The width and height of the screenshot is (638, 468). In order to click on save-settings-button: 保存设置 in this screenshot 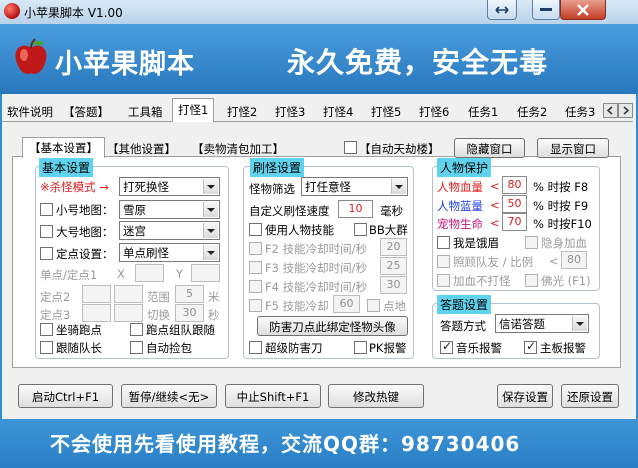, I will do `click(525, 396)`.